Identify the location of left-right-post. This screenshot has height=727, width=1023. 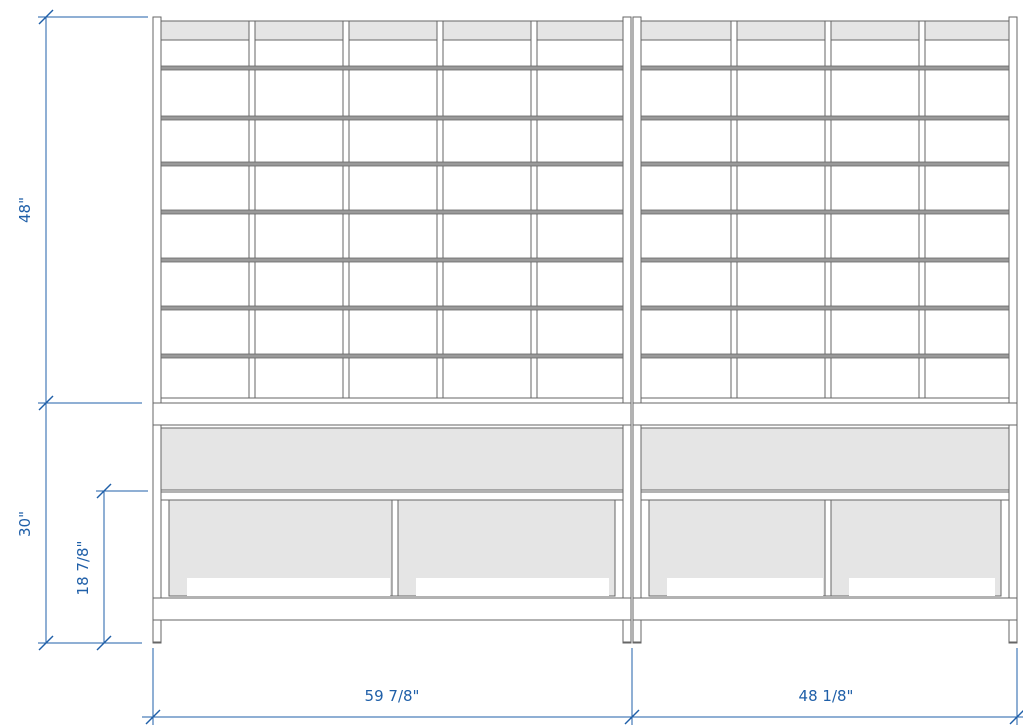
(627, 330).